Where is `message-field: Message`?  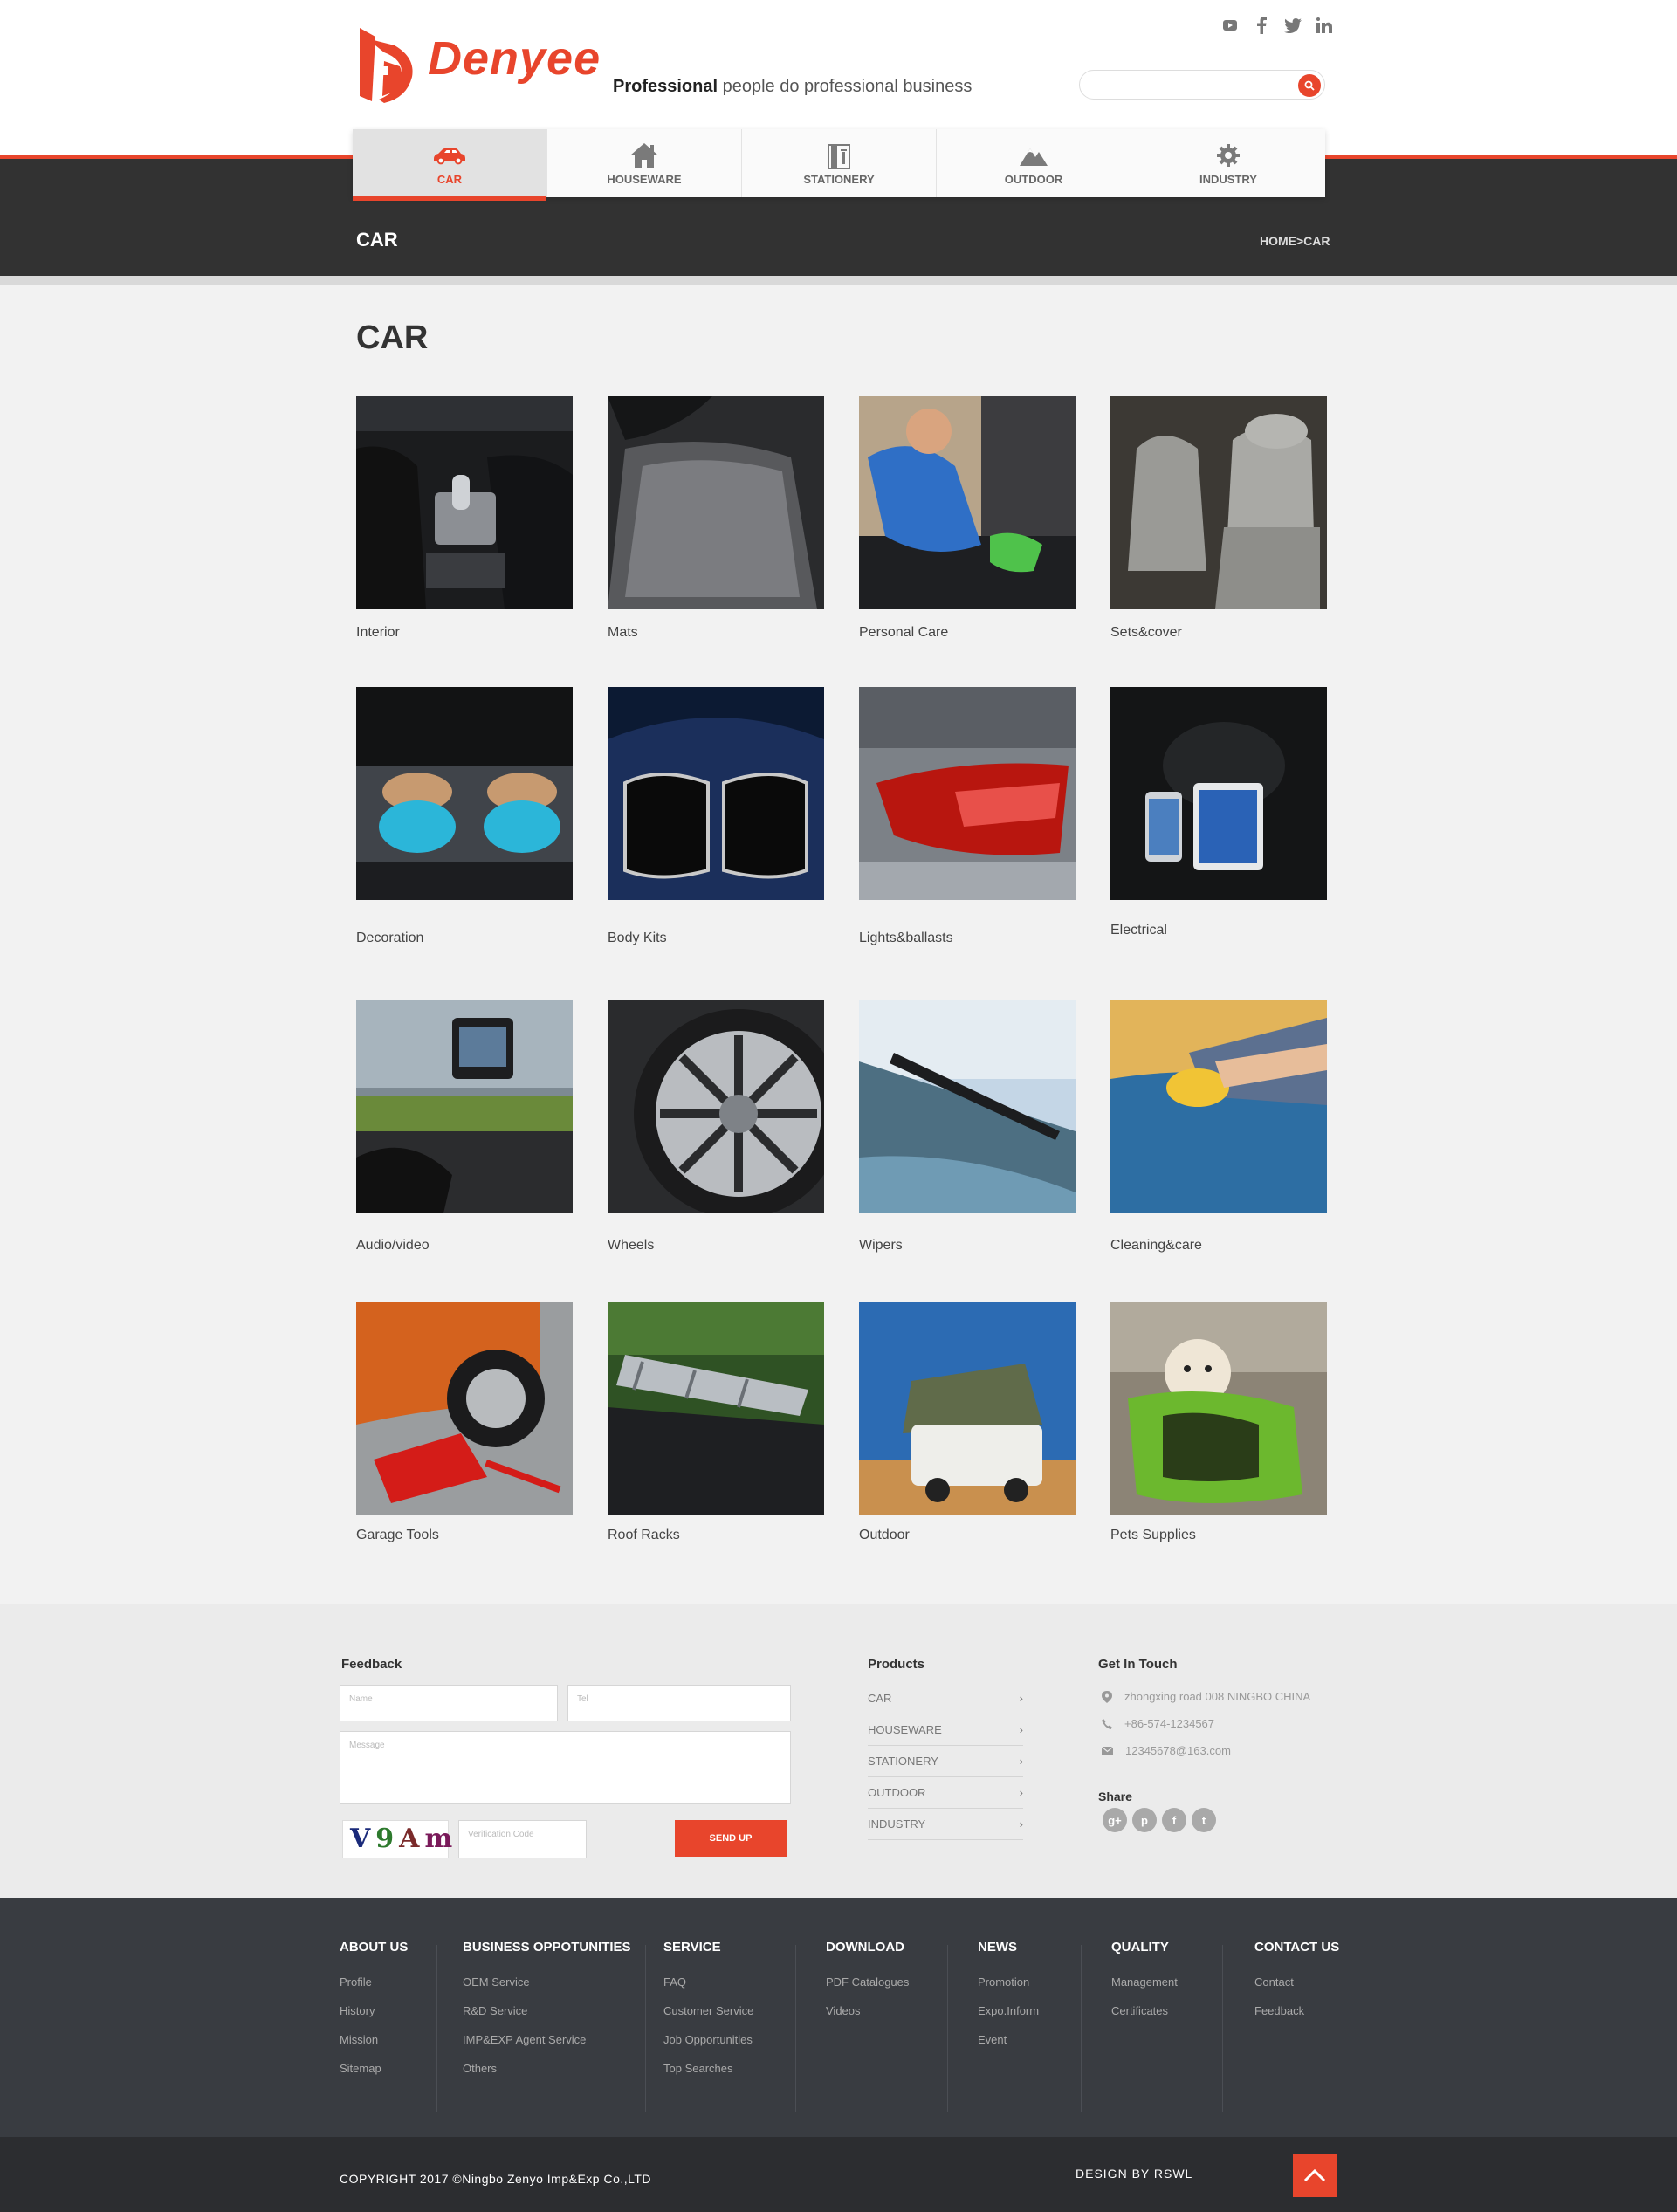
message-field: Message is located at coordinates (565, 1767).